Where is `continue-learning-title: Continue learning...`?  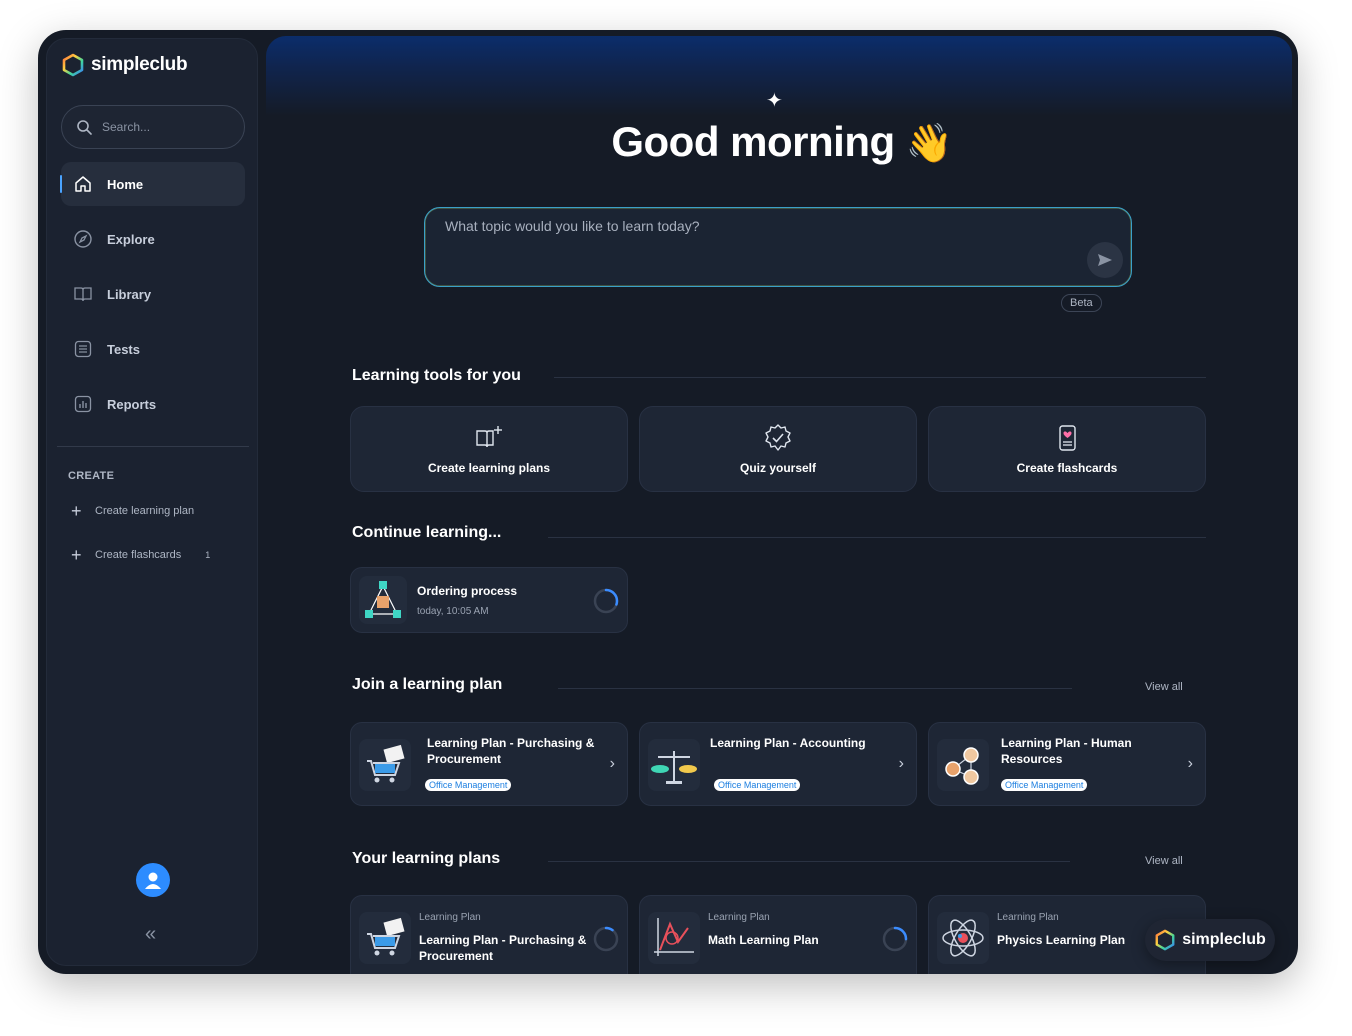
continue-learning-title: Continue learning... is located at coordinates (427, 532).